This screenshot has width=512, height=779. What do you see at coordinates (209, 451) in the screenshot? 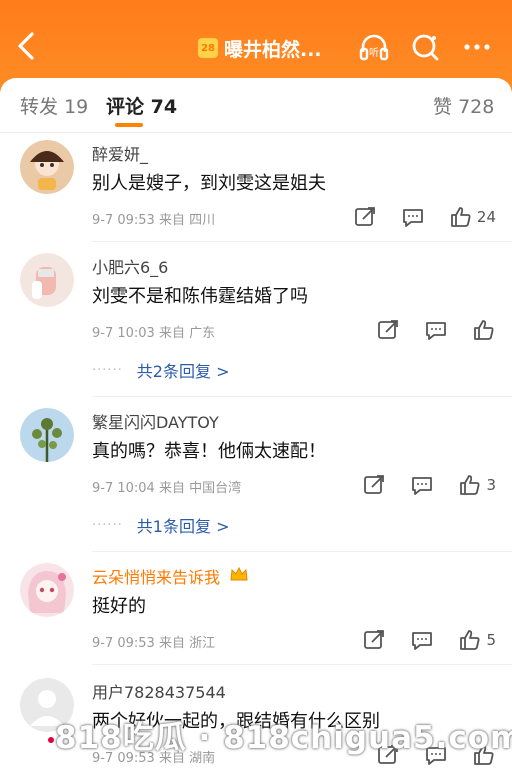
I see `comment-text: 真的嗎？恭喜！他倆太速配！` at bounding box center [209, 451].